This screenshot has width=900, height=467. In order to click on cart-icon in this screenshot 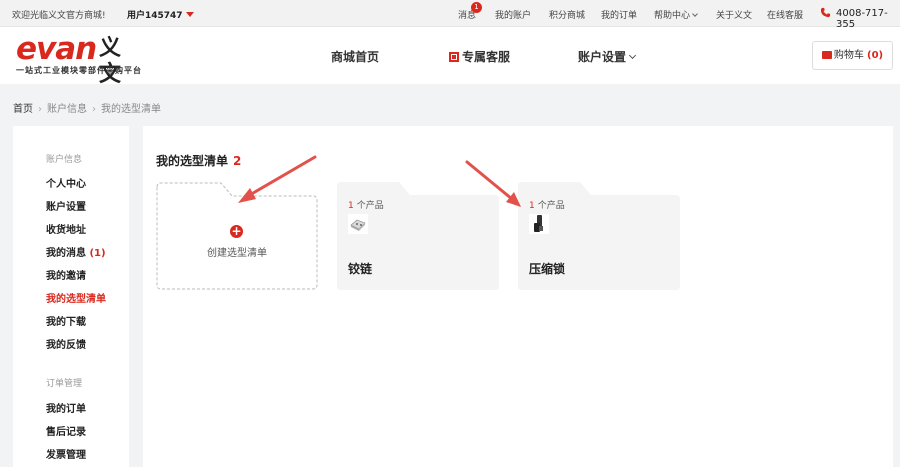, I will do `click(826, 55)`.